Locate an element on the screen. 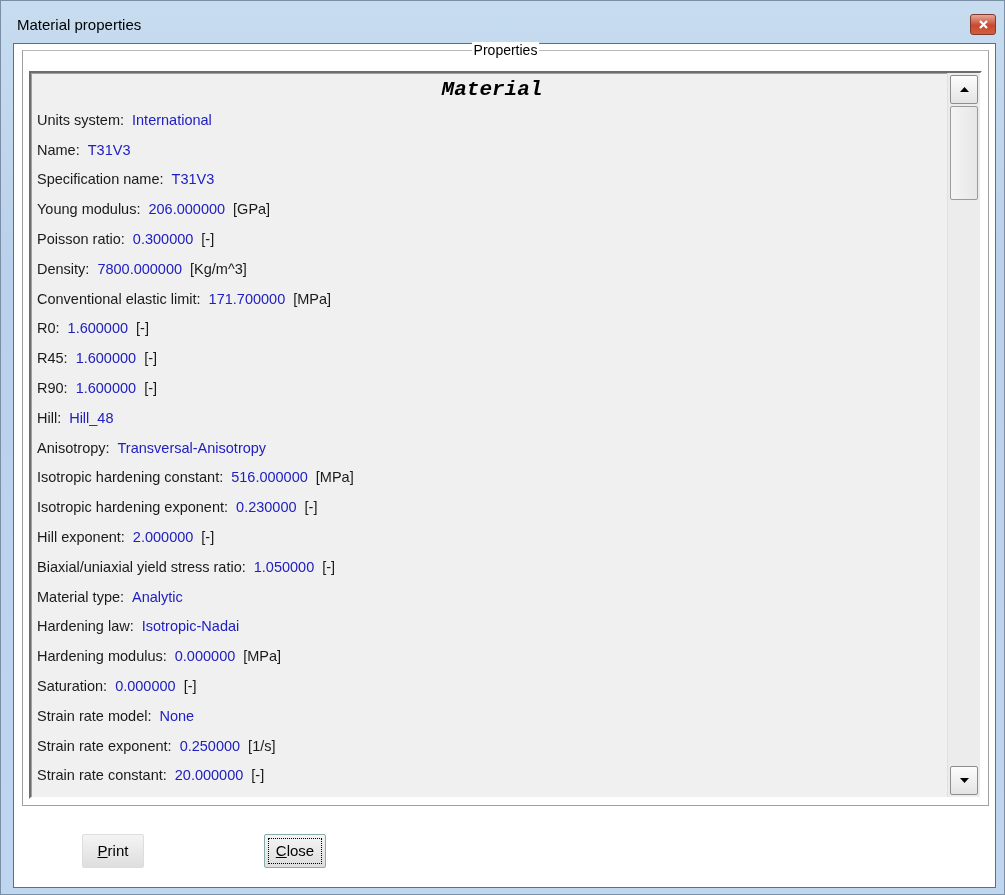  property-value: Transversal-Anisotropy is located at coordinates (192, 447).